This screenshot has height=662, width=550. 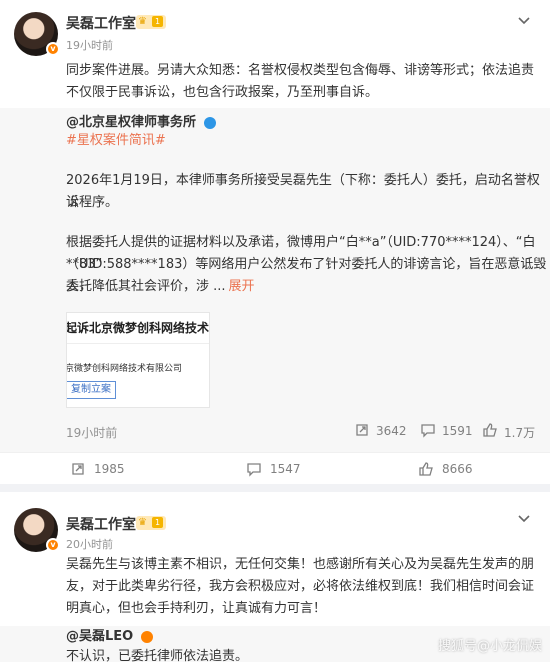 What do you see at coordinates (146, 636) in the screenshot?
I see `verified-orange-icon` at bounding box center [146, 636].